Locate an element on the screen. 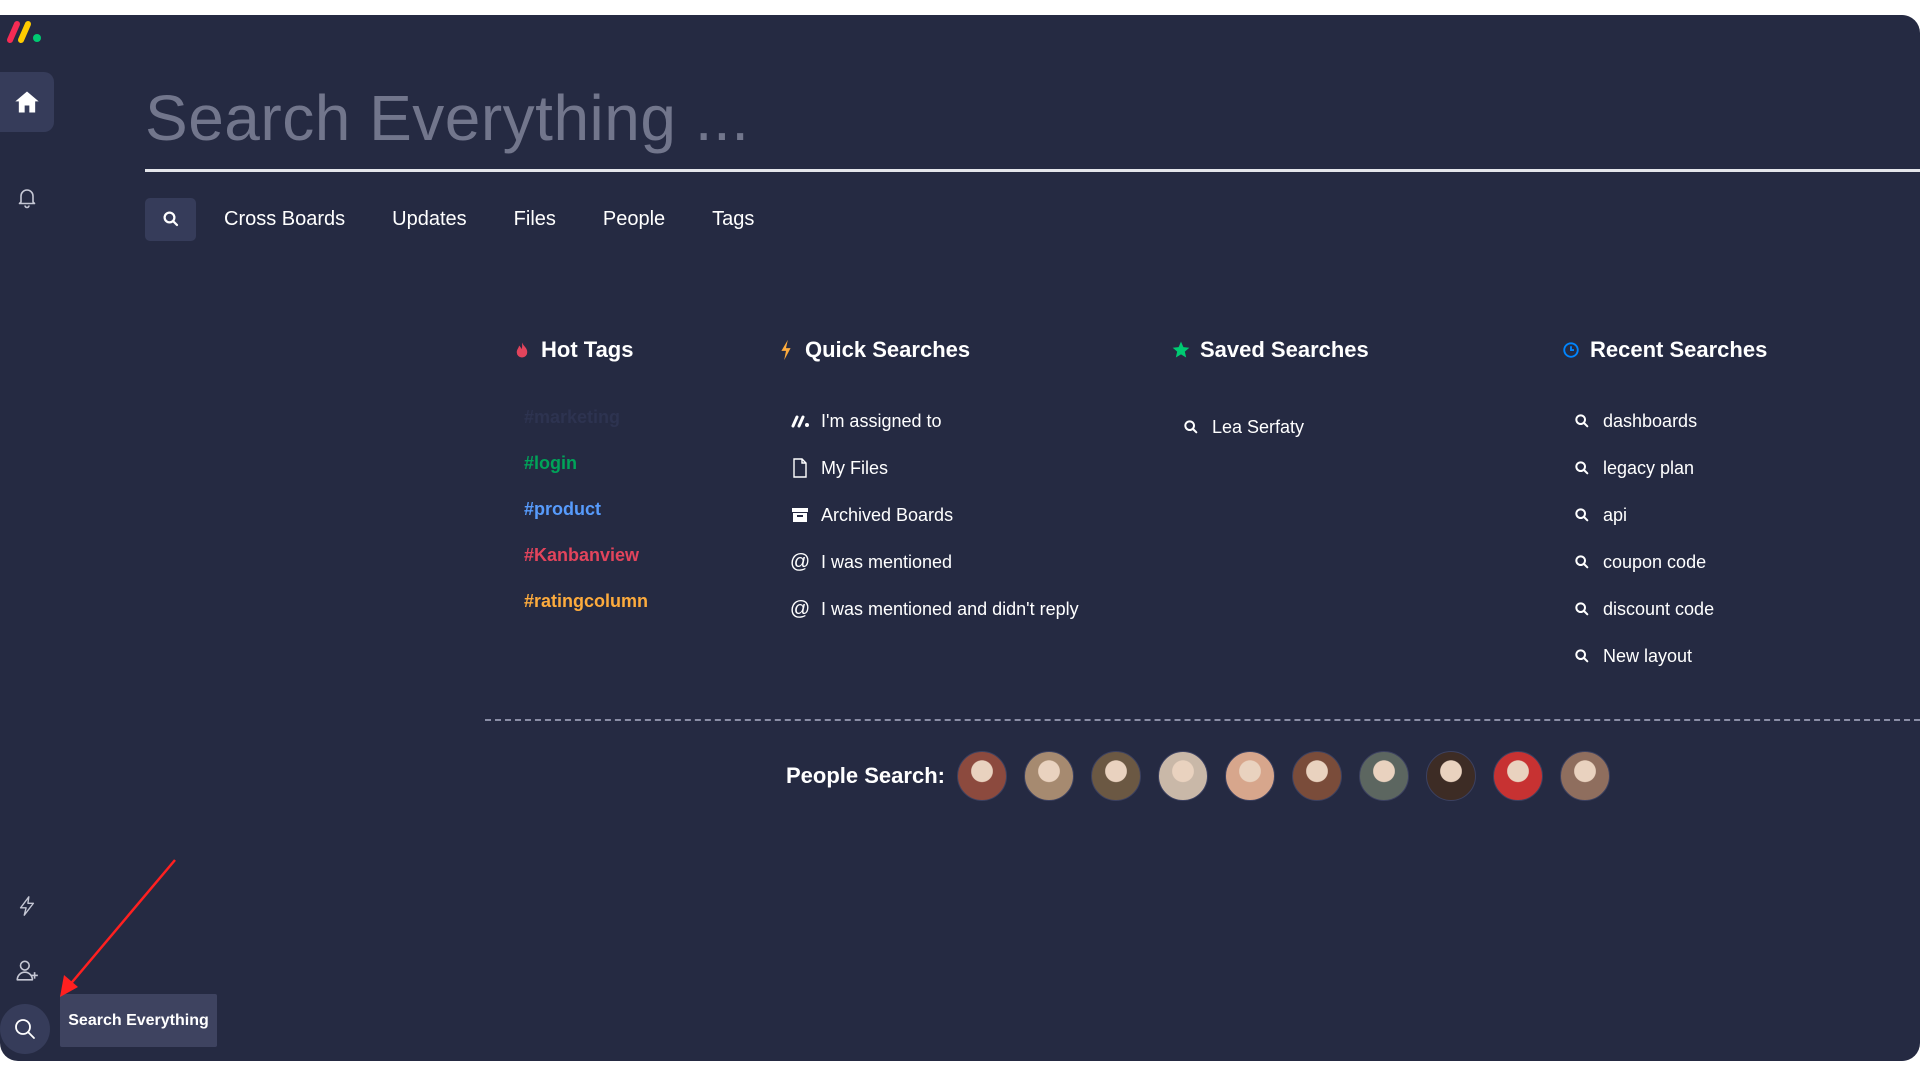  star-icon is located at coordinates (1181, 350).